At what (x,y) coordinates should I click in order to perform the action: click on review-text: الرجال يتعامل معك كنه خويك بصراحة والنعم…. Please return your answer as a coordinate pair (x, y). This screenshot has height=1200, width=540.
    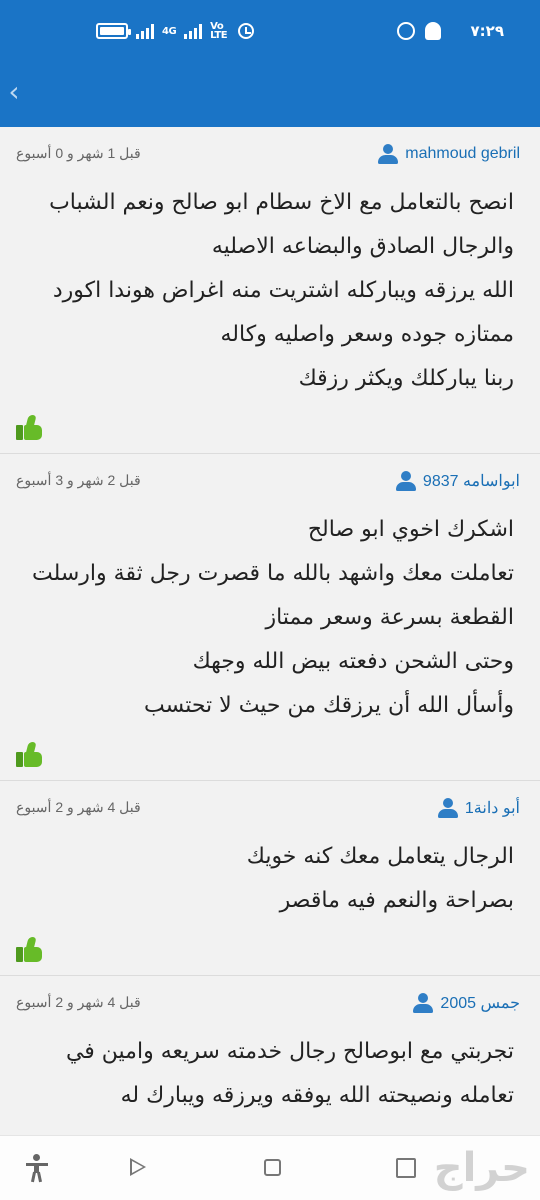
    Looking at the image, I should click on (267, 874).